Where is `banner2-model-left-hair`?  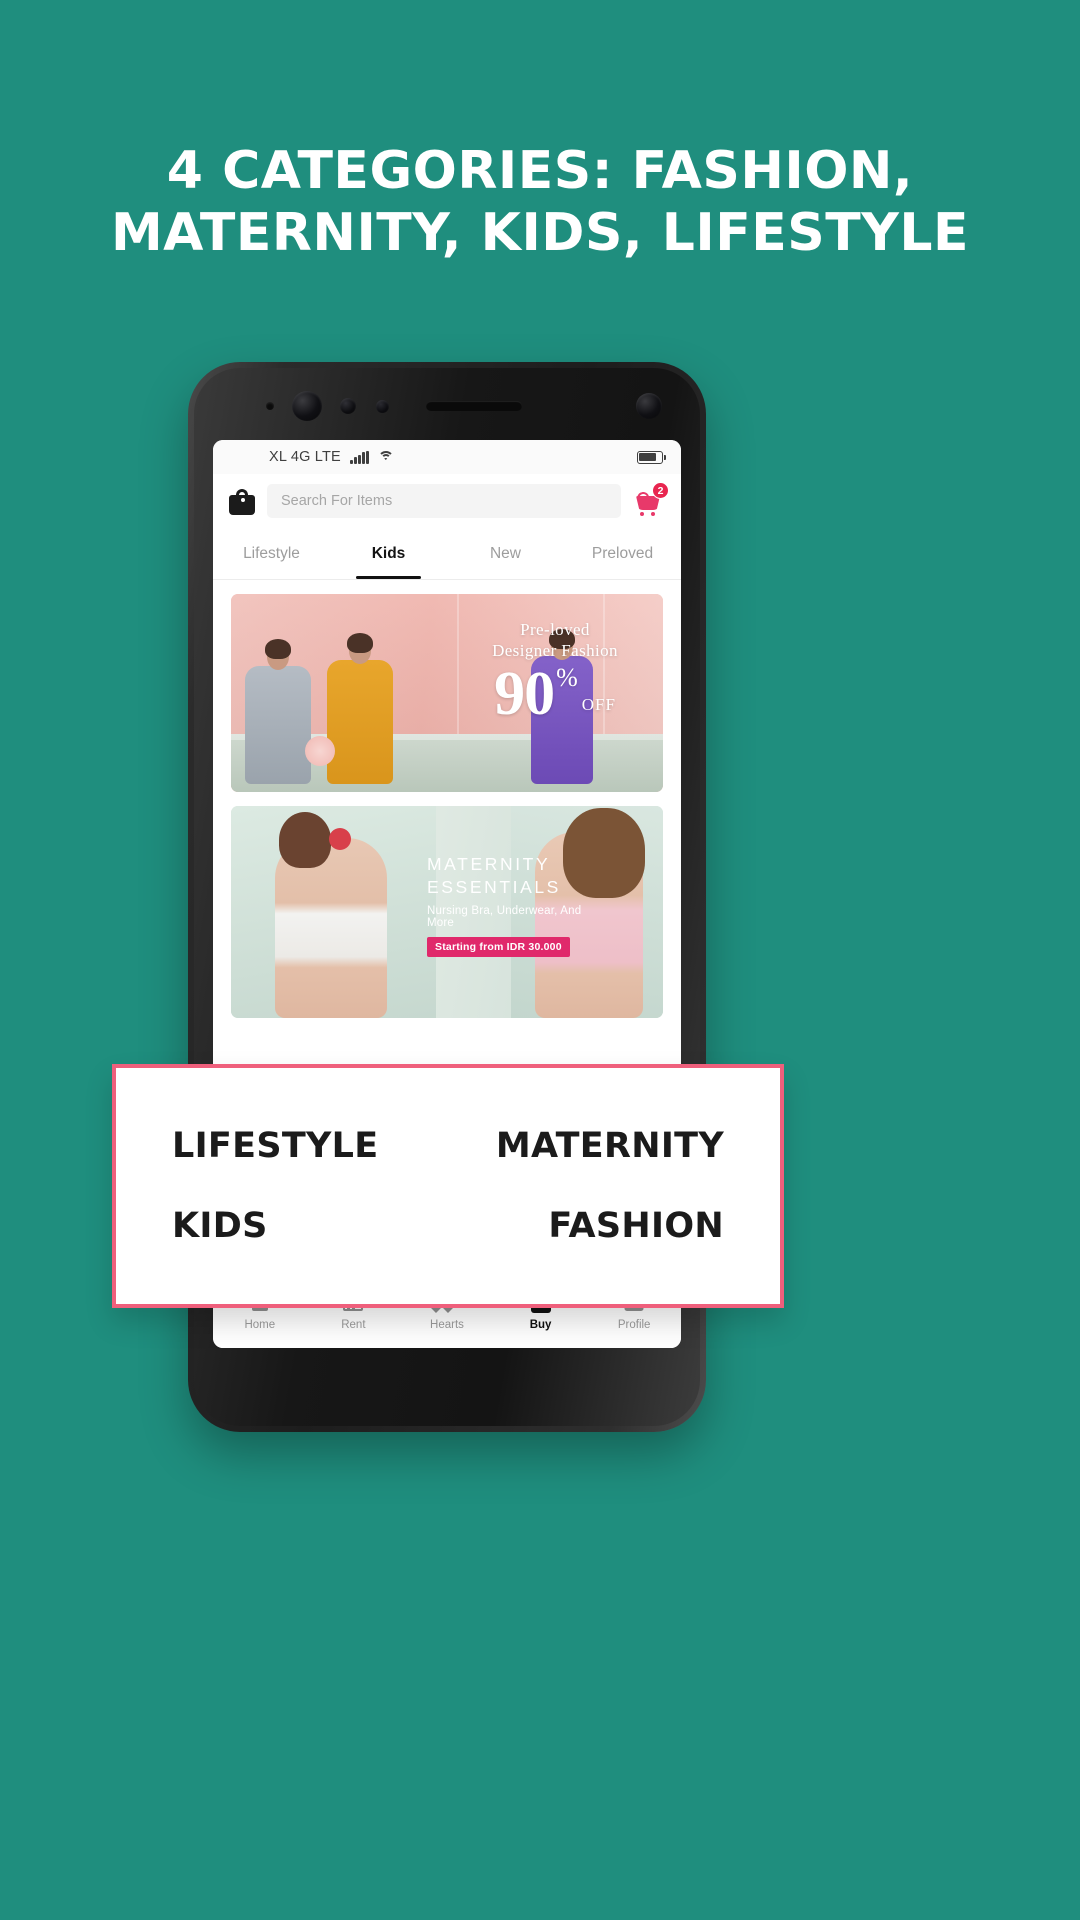
banner2-model-left-hair is located at coordinates (305, 840).